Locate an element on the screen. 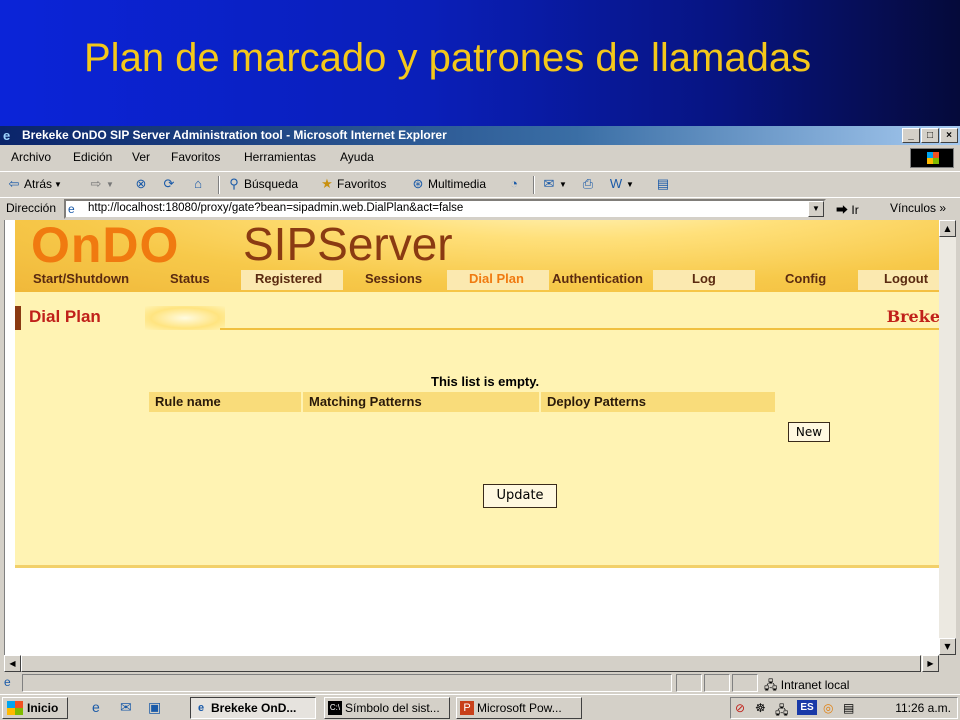 The width and height of the screenshot is (960, 720). tray-icon: ◎ is located at coordinates (828, 708).